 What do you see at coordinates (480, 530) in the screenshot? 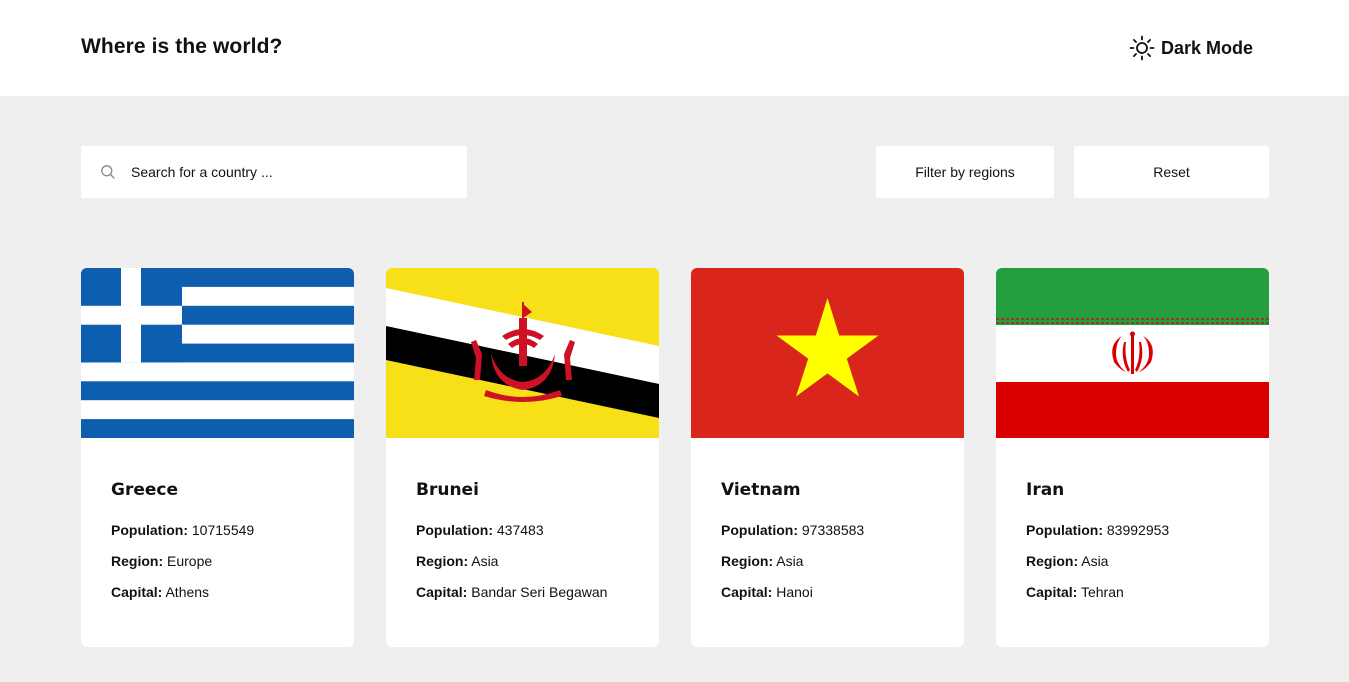
I see `population-row: Population: 437483` at bounding box center [480, 530].